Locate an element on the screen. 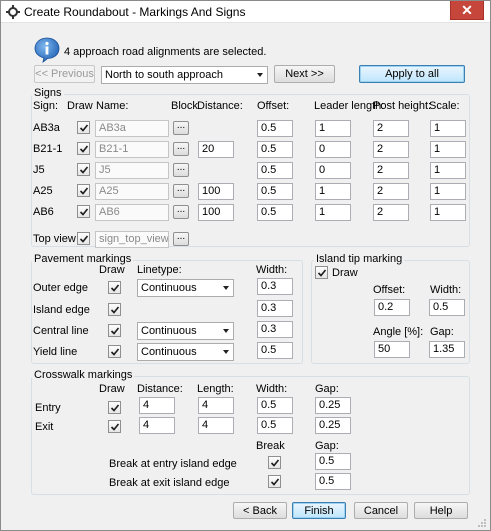 Image resolution: width=491 pixels, height=531 pixels. next-button: Next >> is located at coordinates (304, 74).